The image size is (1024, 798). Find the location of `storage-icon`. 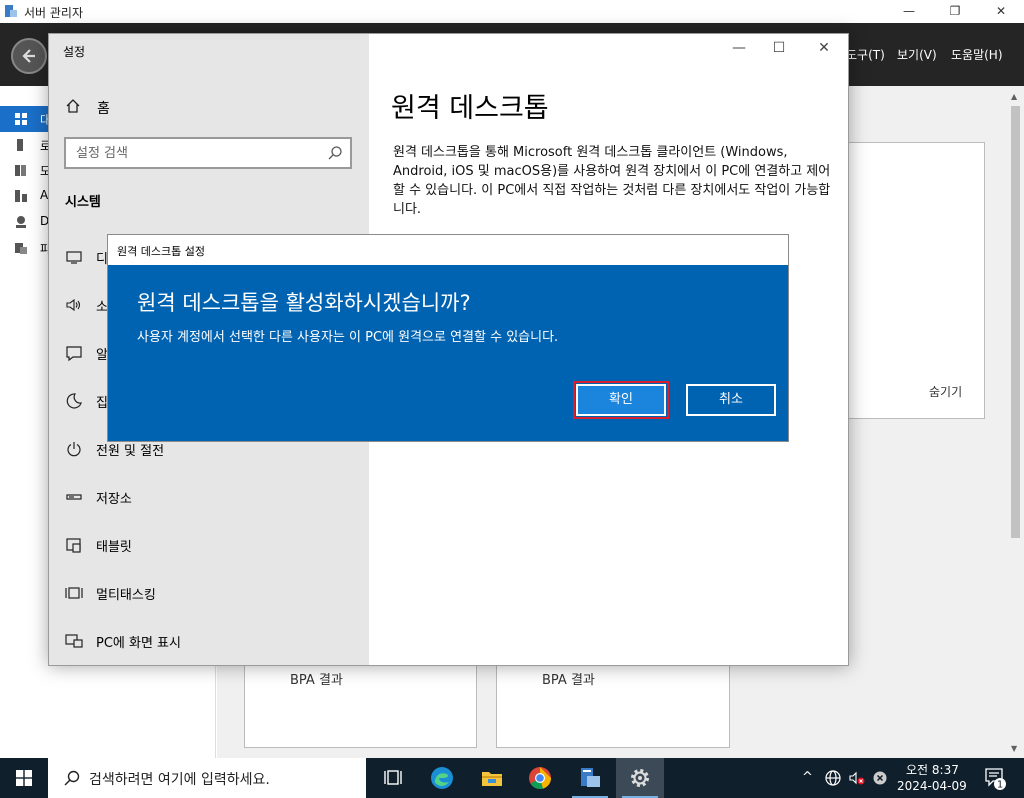

storage-icon is located at coordinates (74, 497).